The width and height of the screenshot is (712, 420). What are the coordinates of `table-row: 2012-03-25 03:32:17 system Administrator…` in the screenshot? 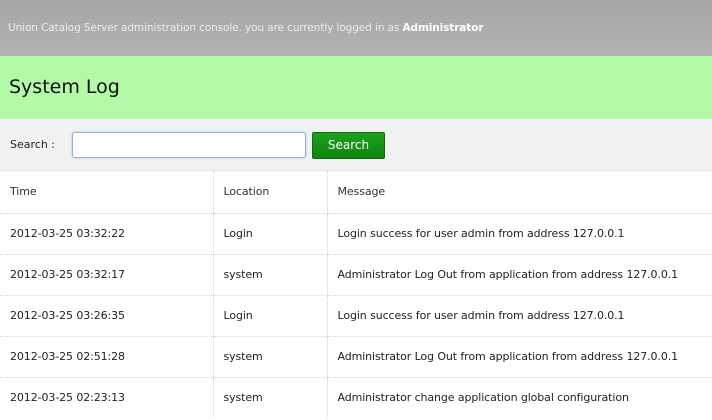 It's located at (356, 275).